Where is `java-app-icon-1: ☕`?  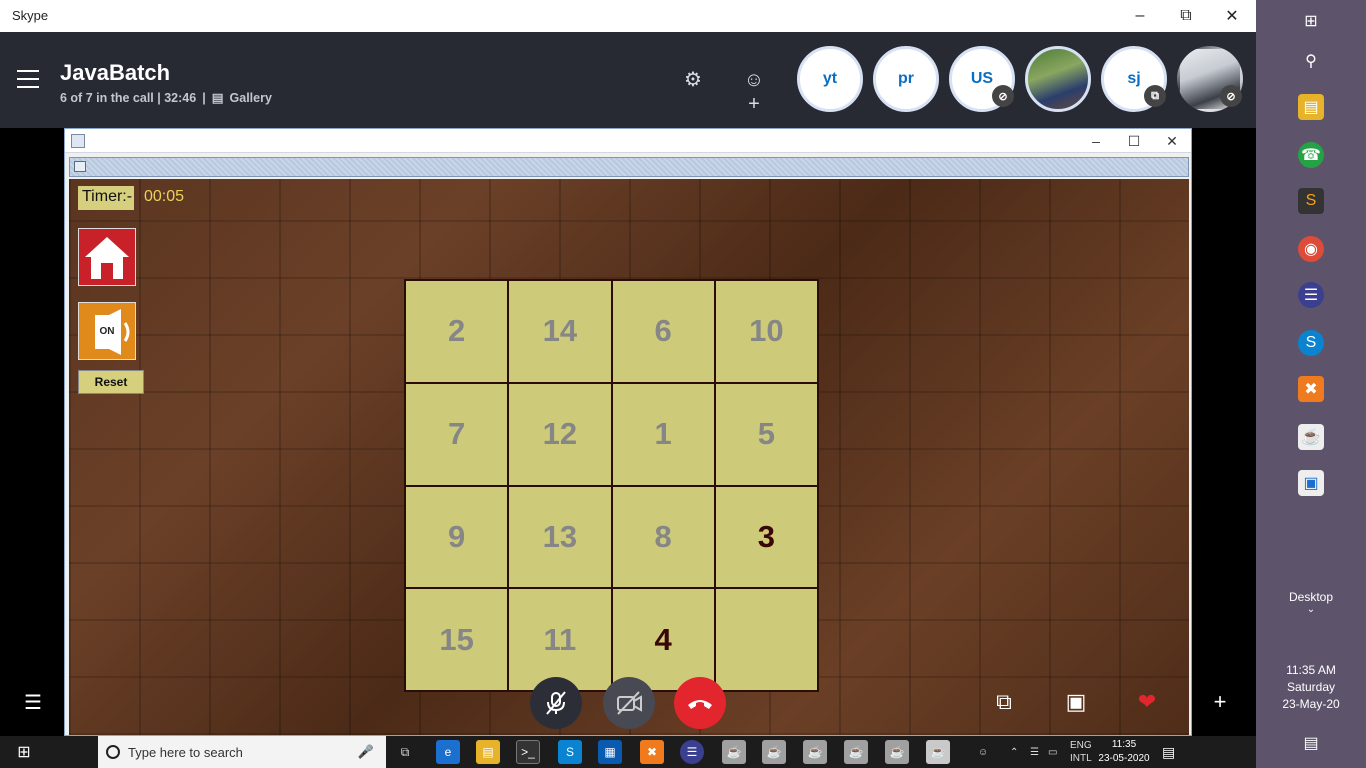 java-app-icon-1: ☕ is located at coordinates (734, 752).